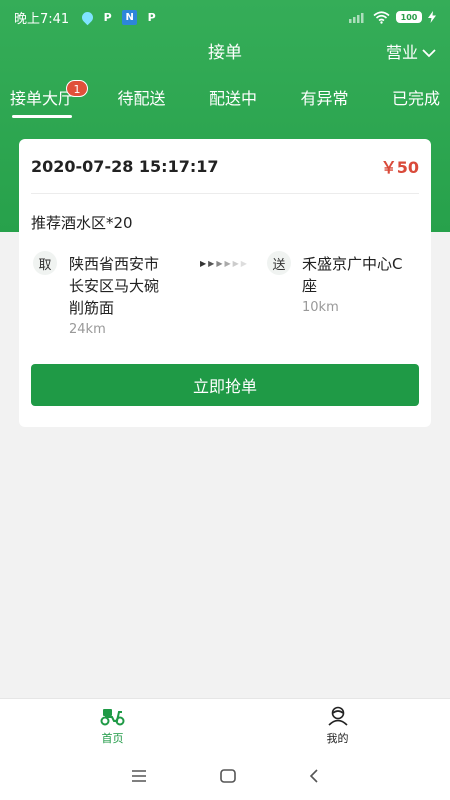  What do you see at coordinates (392, 17) in the screenshot?
I see `status-indicators: 100` at bounding box center [392, 17].